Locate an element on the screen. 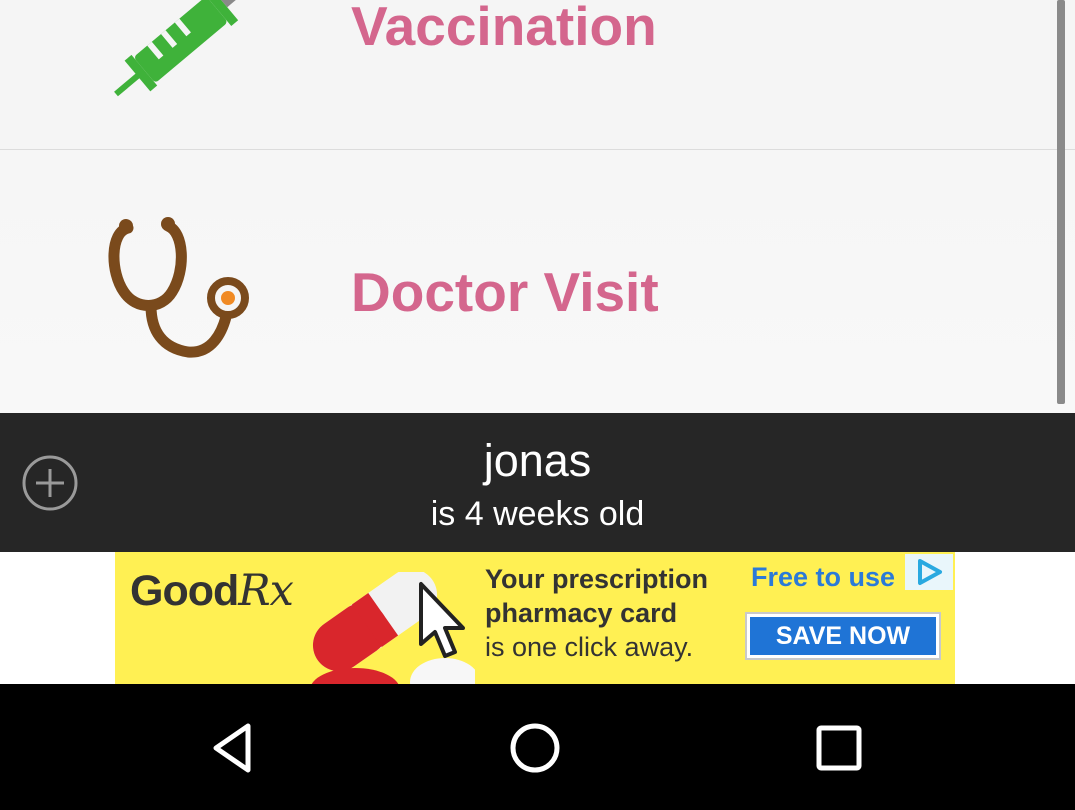 The image size is (1075, 810). ad-free-text: Free to use is located at coordinates (823, 577).